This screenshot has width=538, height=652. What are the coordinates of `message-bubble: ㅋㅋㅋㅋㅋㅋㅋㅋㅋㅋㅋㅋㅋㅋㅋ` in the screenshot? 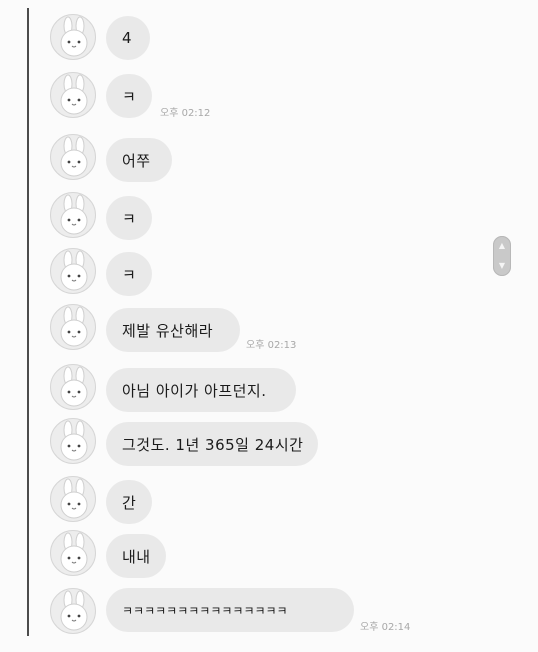 It's located at (230, 610).